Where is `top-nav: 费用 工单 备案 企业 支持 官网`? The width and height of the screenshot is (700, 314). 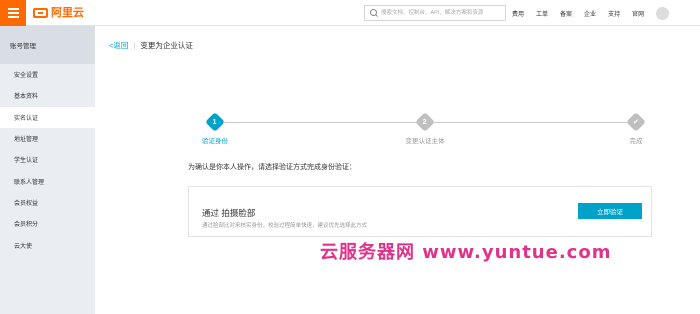 top-nav: 费用 工单 备案 企业 支持 官网 is located at coordinates (591, 13).